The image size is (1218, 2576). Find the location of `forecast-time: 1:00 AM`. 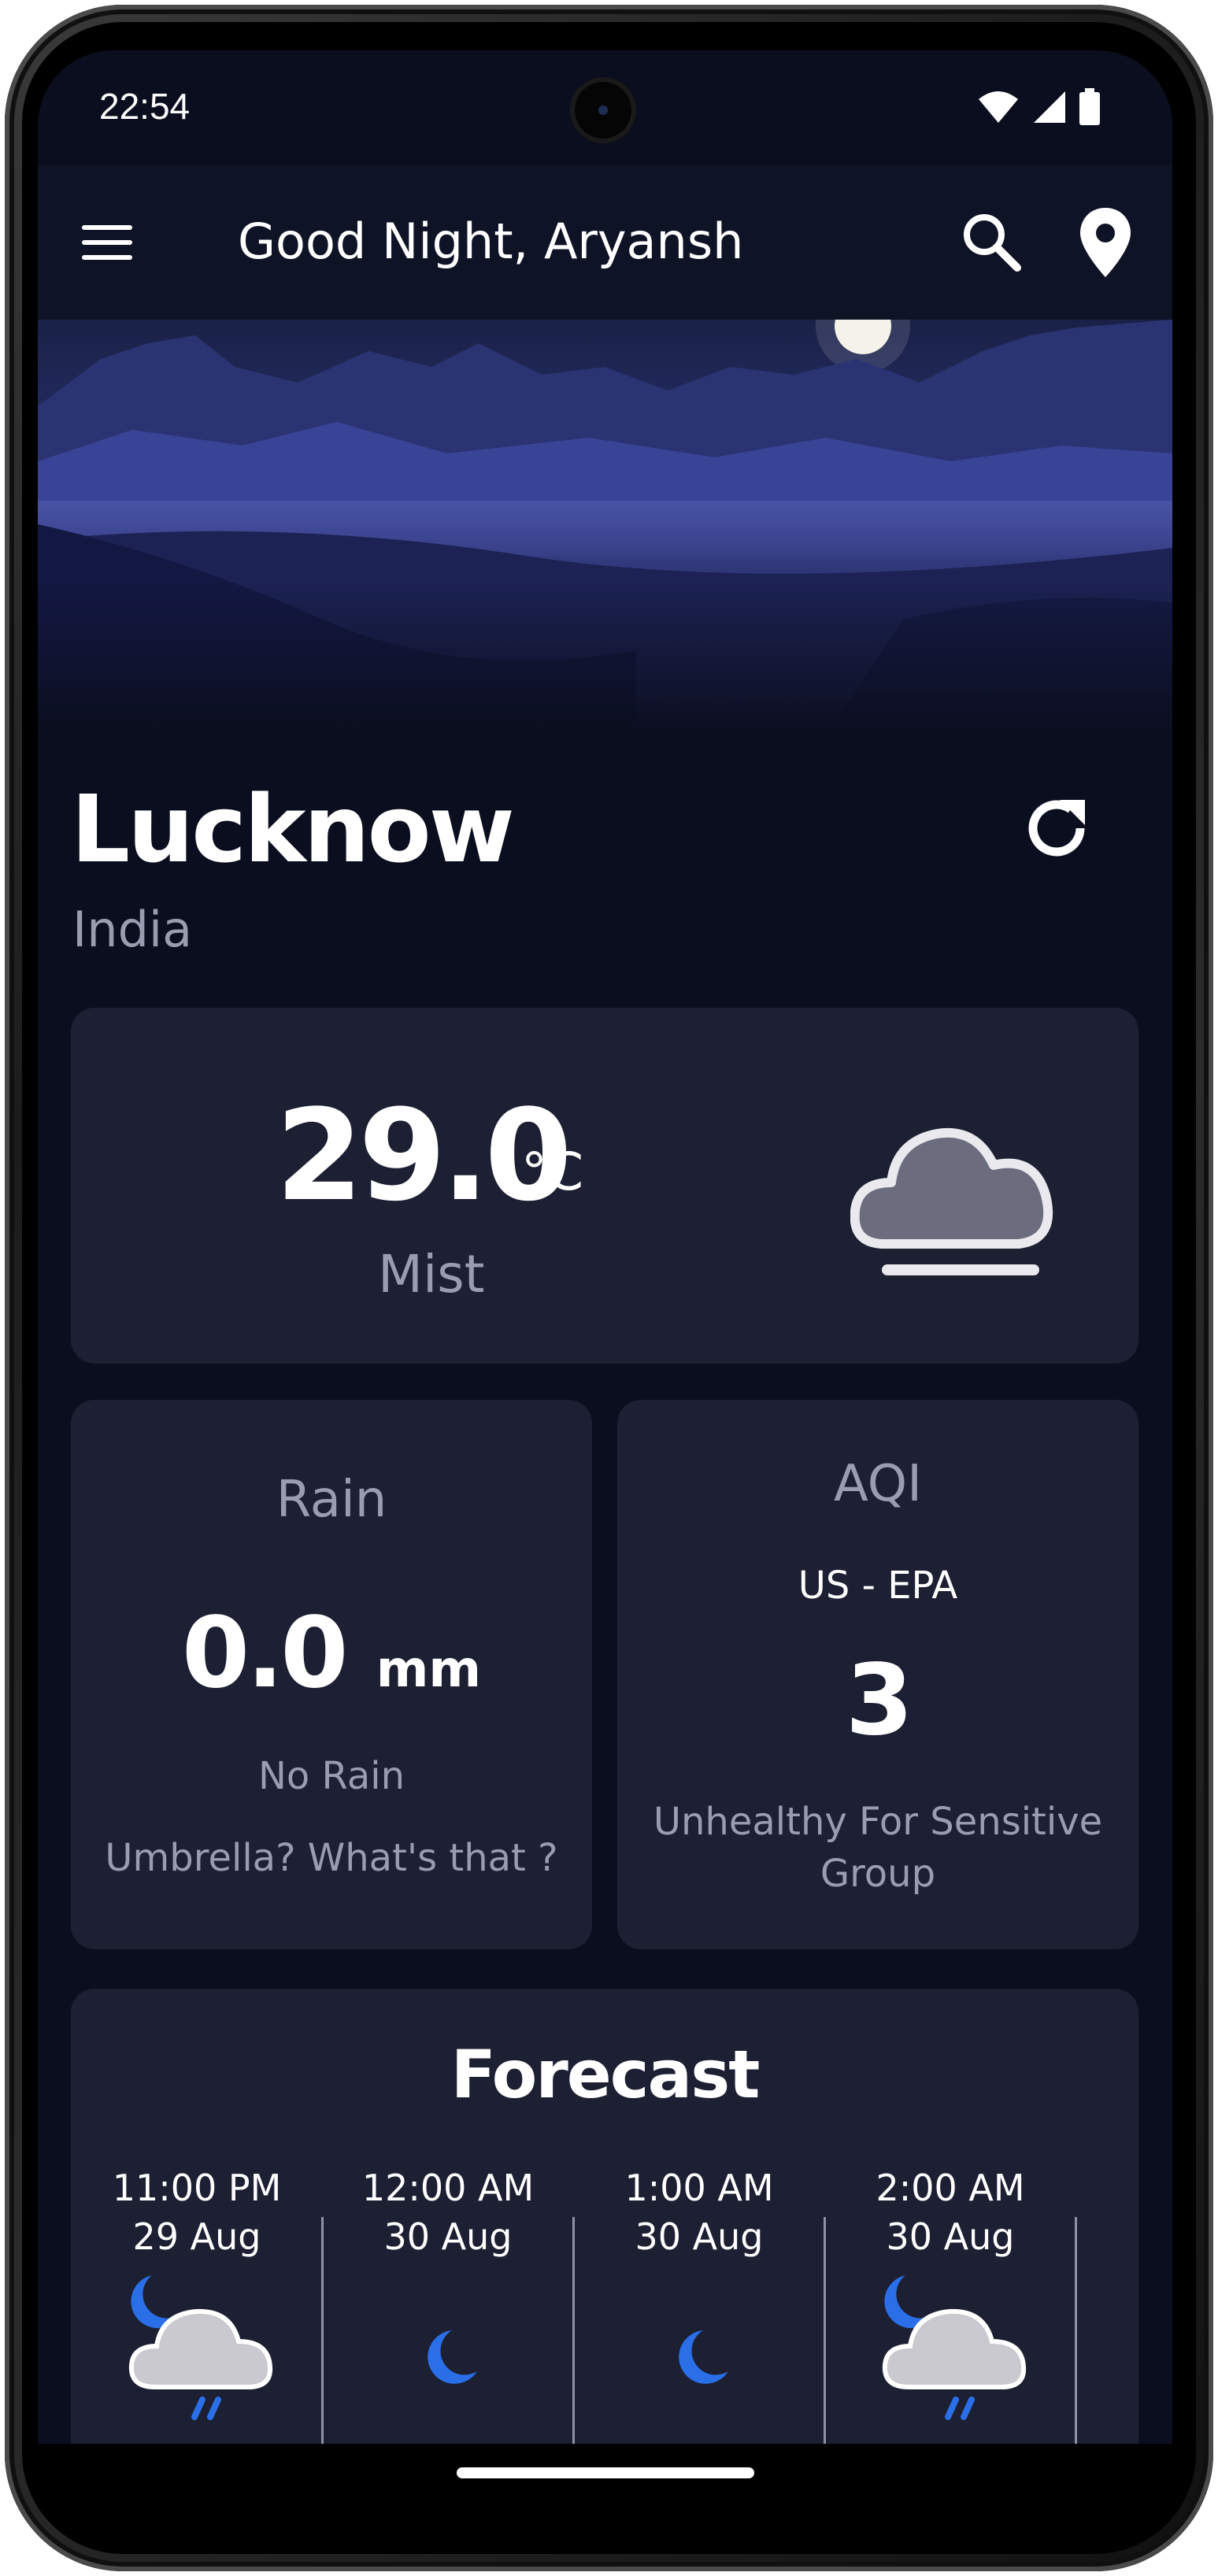

forecast-time: 1:00 AM is located at coordinates (699, 2188).